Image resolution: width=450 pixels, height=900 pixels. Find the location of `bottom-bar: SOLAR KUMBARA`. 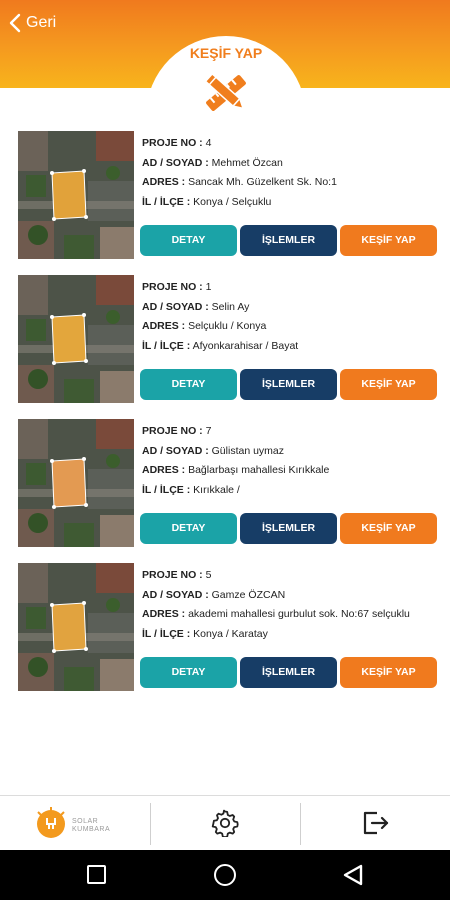

bottom-bar: SOLAR KUMBARA is located at coordinates (225, 822).